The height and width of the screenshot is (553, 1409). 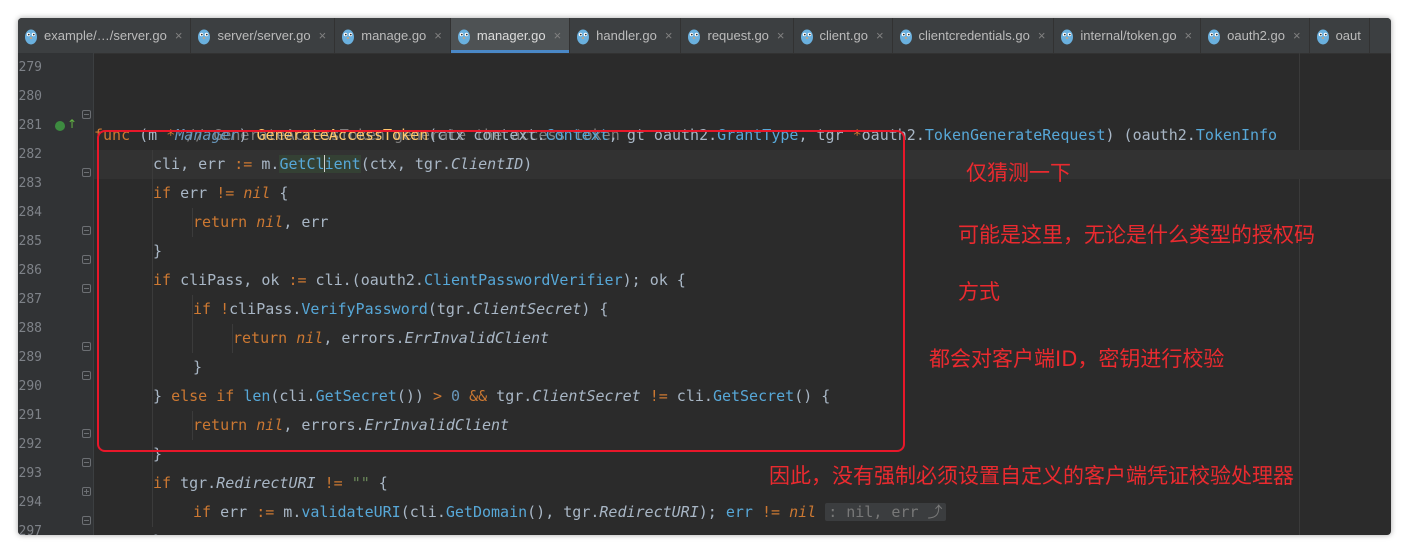 What do you see at coordinates (1136, 235) in the screenshot?
I see `annotation-maybe-here: 可能是这里，无论是什么类型的授权码` at bounding box center [1136, 235].